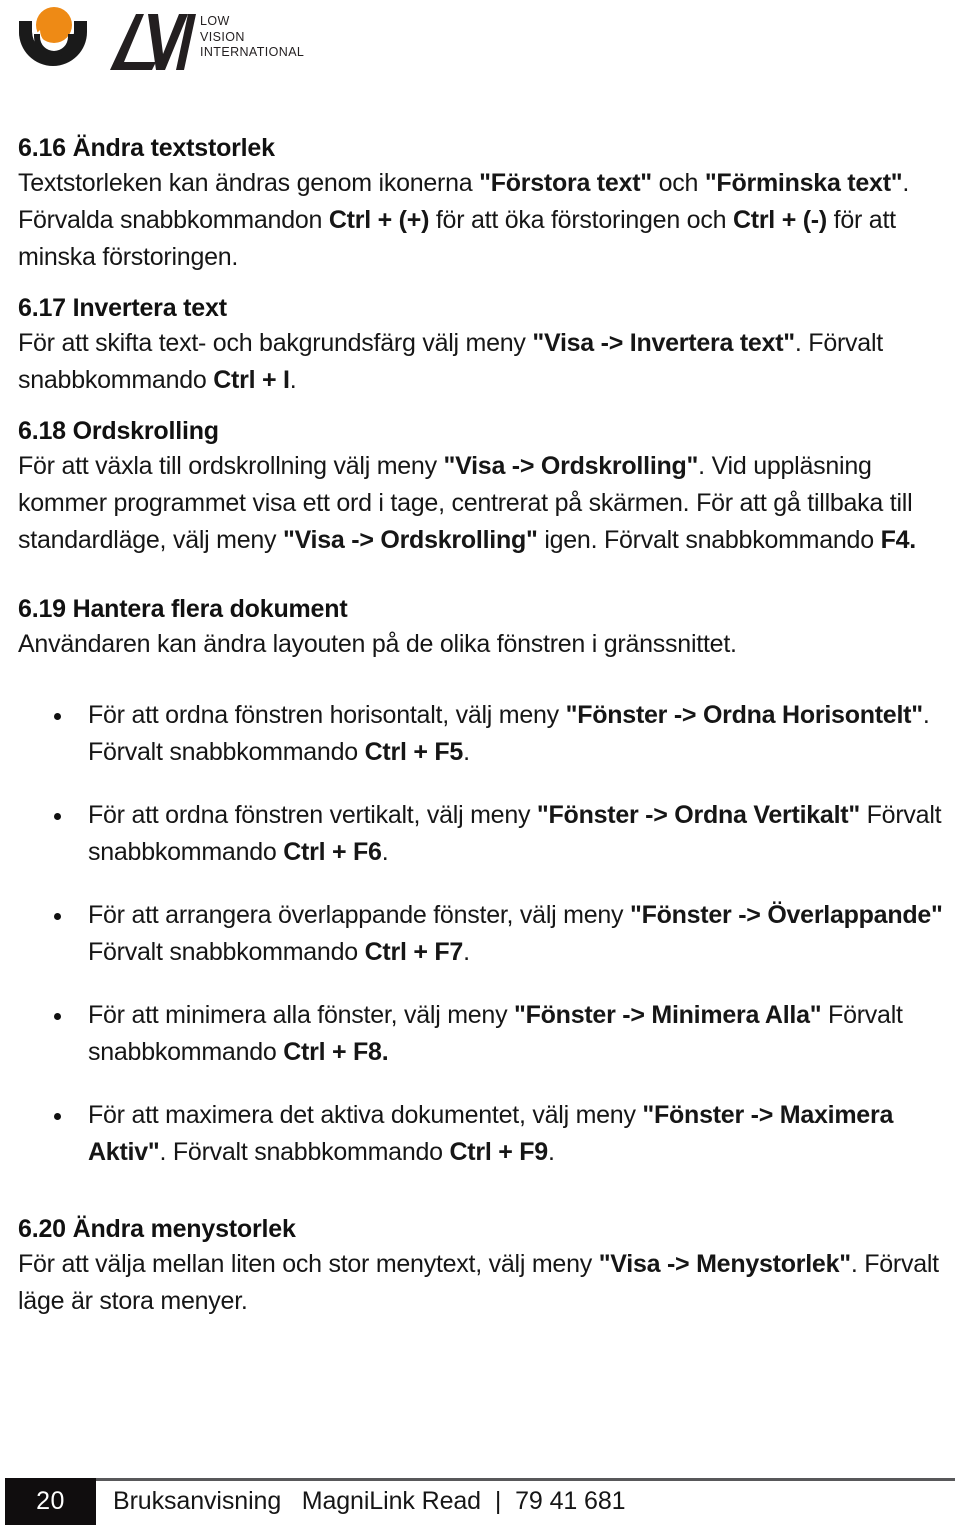 This screenshot has width=960, height=1530. Describe the element at coordinates (252, 52) in the screenshot. I see `lvi-tagline-line-3: INTERNATIONAL` at that location.